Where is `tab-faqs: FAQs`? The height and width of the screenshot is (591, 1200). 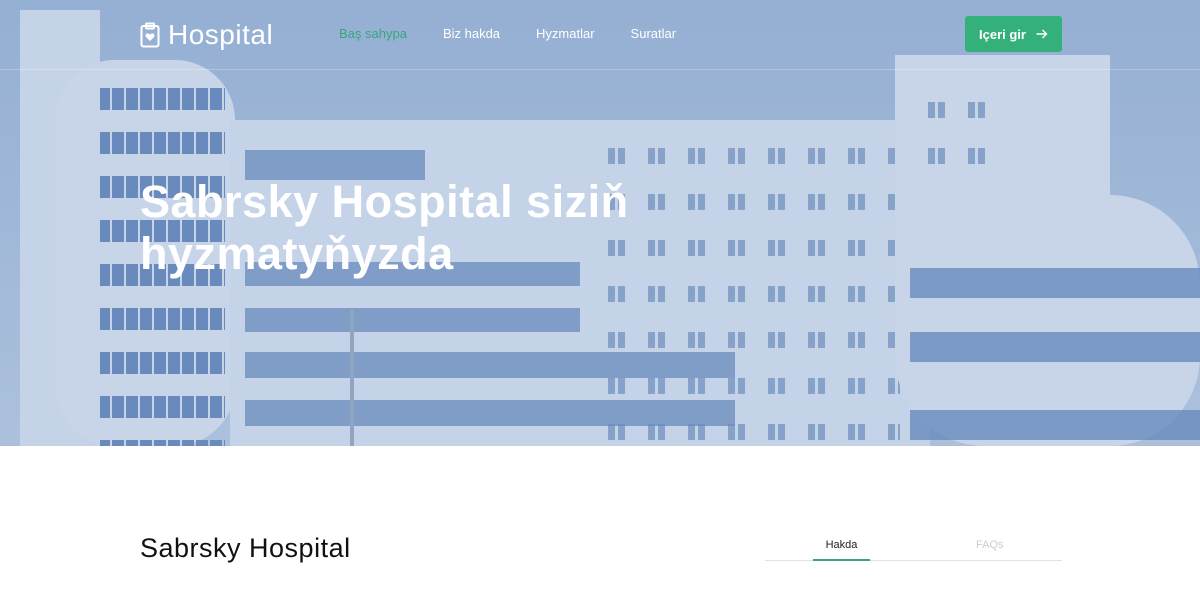
tab-faqs: FAQs is located at coordinates (990, 545).